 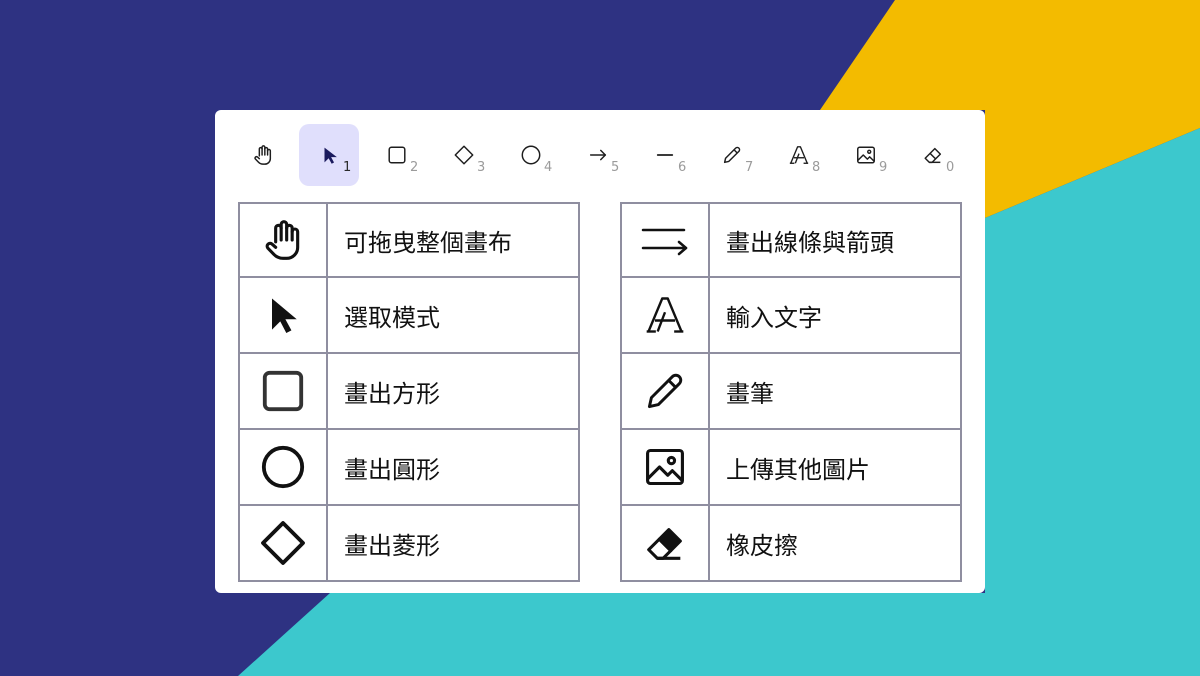 What do you see at coordinates (347, 167) in the screenshot?
I see `tool-select-key: 1` at bounding box center [347, 167].